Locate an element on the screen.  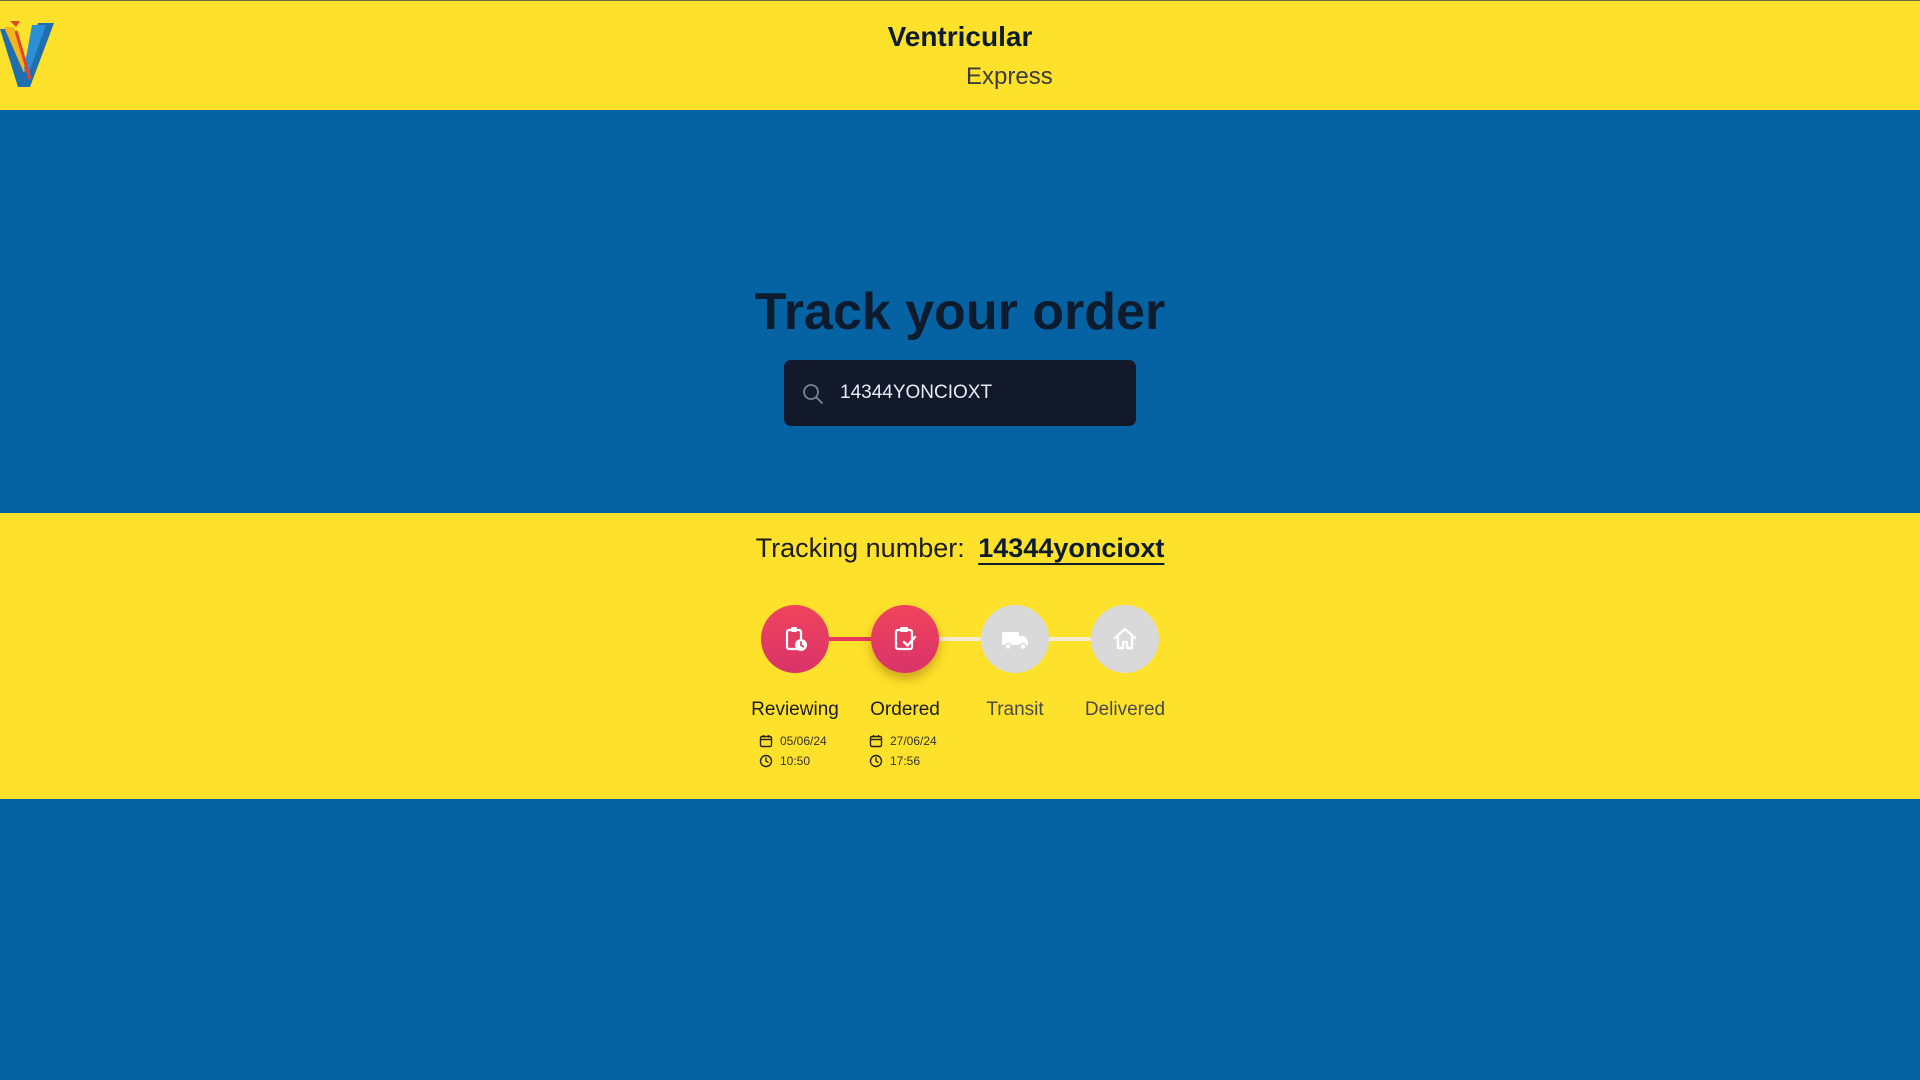
clipboard-clock-icon is located at coordinates (796, 639).